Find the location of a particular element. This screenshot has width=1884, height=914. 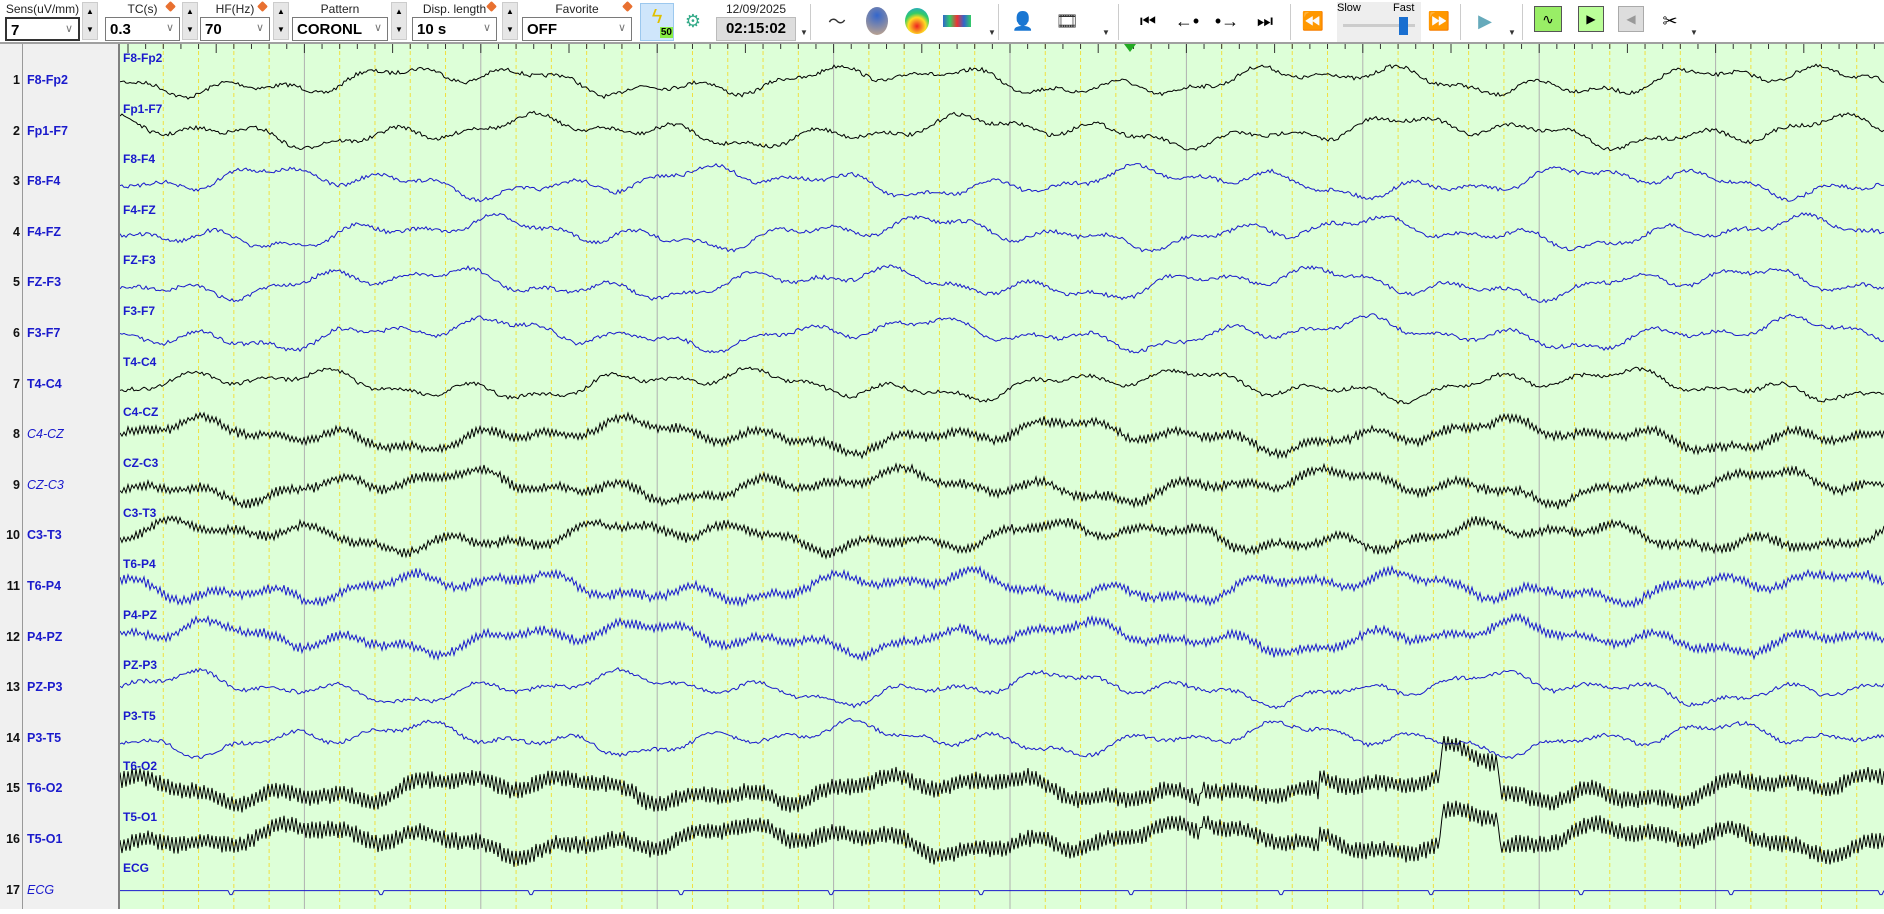

step-back-button: ←• is located at coordinates (1187, 21).